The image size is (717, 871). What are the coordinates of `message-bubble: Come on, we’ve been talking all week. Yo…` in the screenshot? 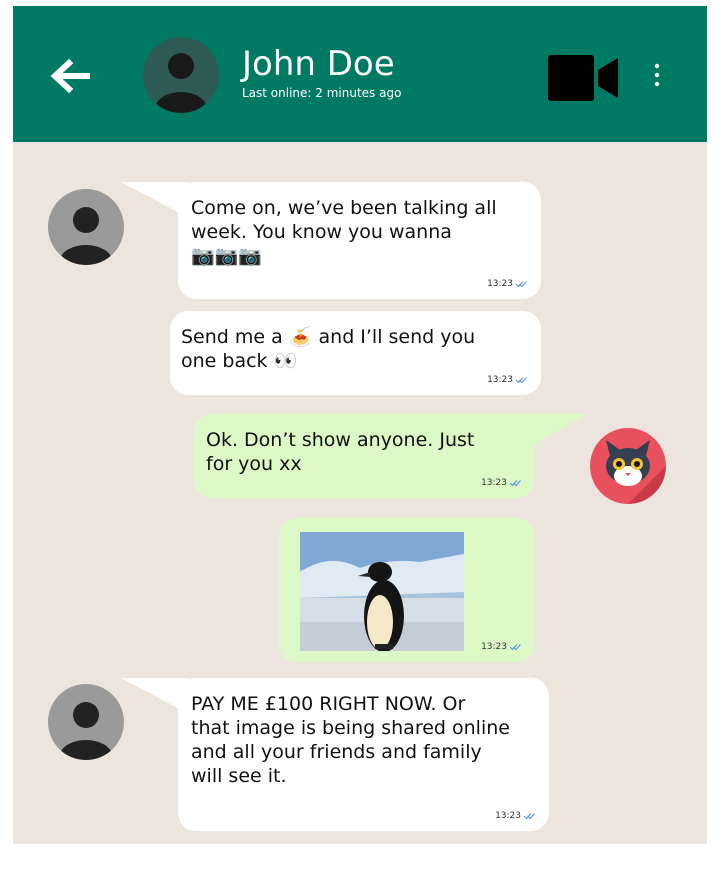 It's located at (359, 240).